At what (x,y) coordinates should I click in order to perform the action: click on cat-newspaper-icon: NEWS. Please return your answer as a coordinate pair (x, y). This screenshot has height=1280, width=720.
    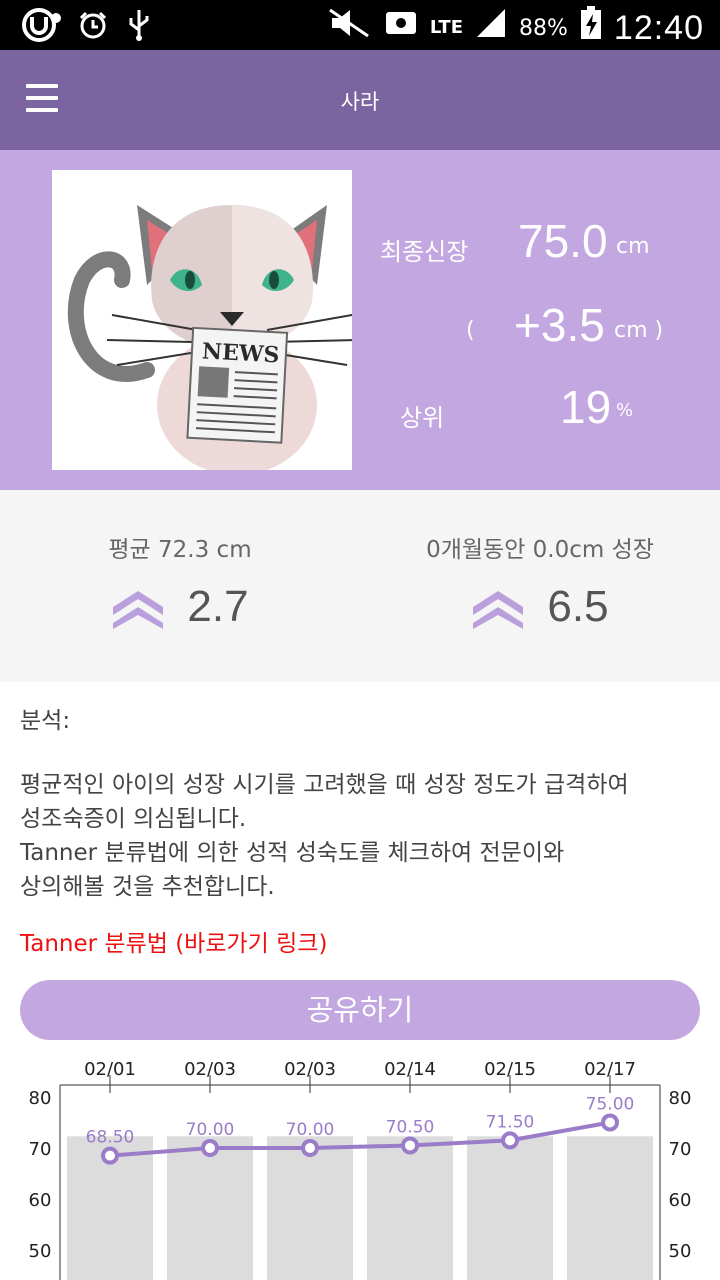
    Looking at the image, I should click on (212, 340).